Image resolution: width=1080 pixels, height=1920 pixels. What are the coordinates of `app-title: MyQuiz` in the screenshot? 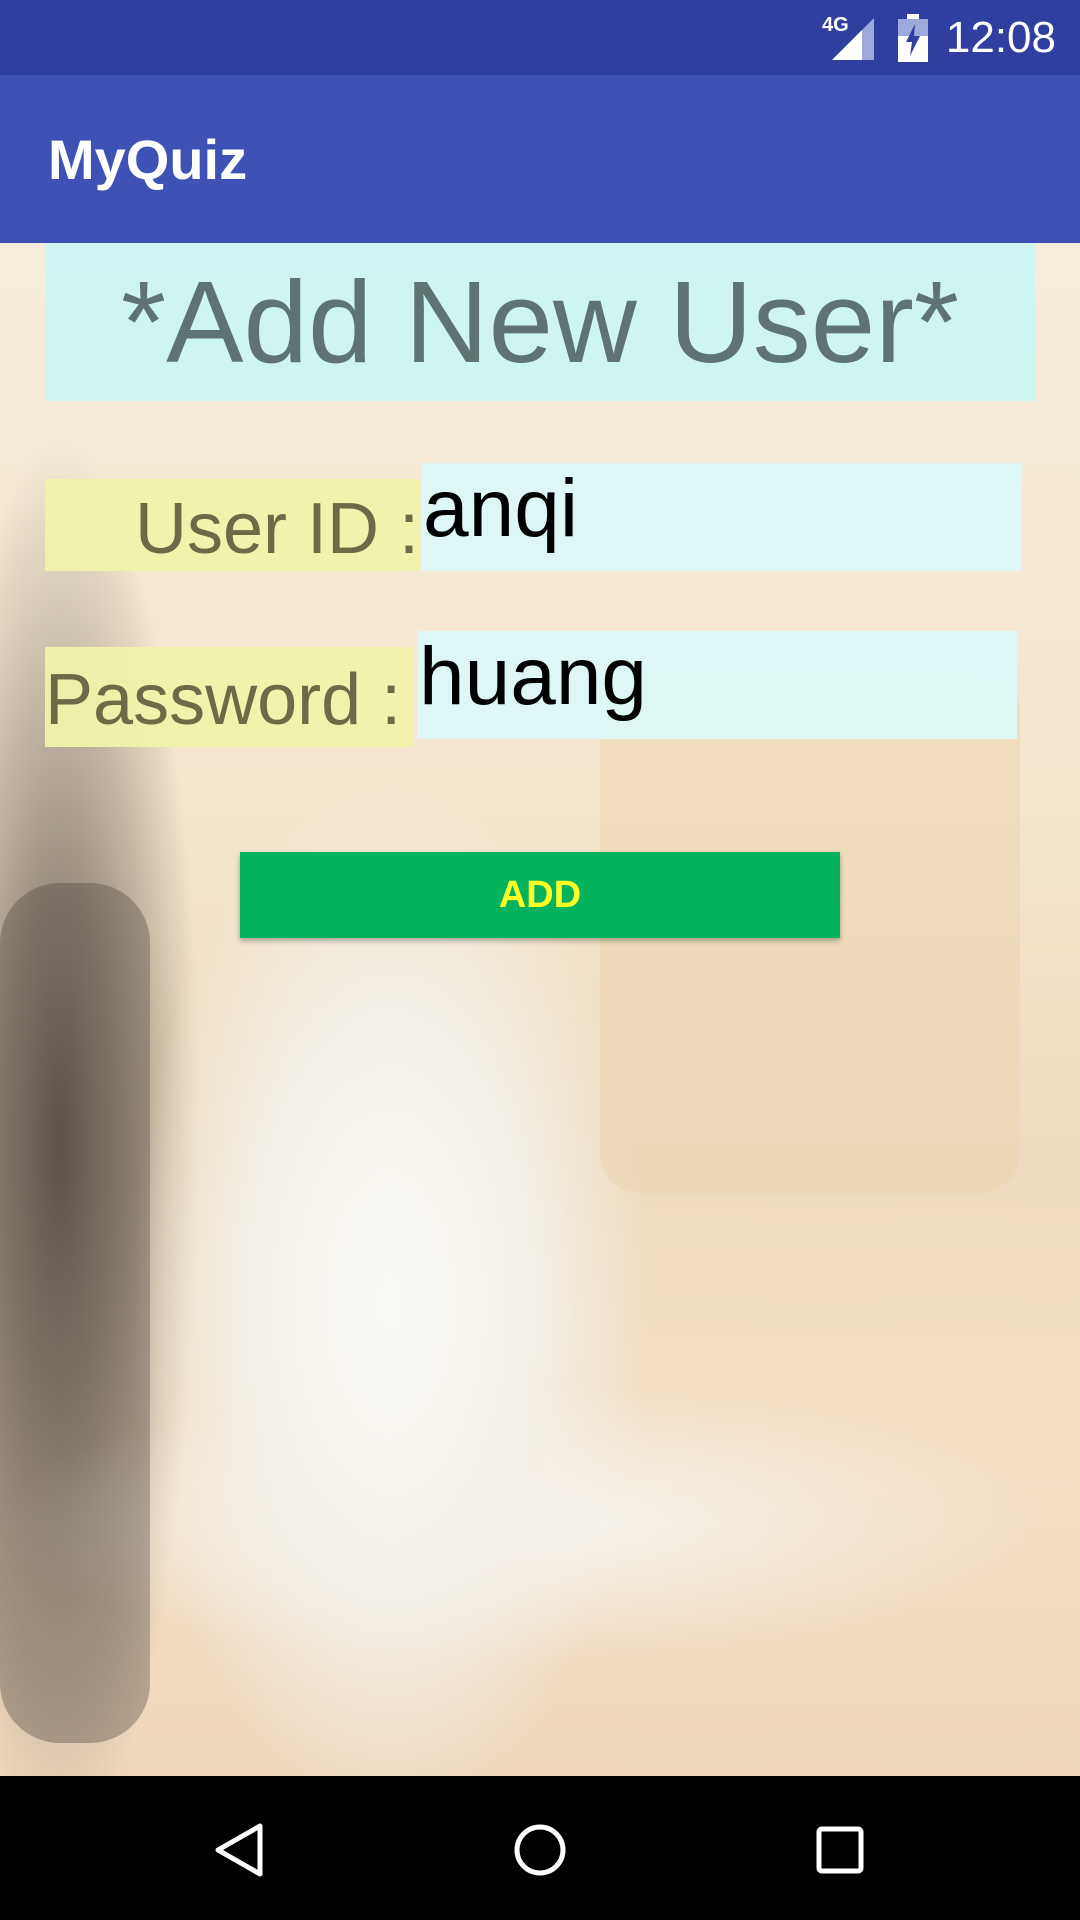 It's located at (148, 159).